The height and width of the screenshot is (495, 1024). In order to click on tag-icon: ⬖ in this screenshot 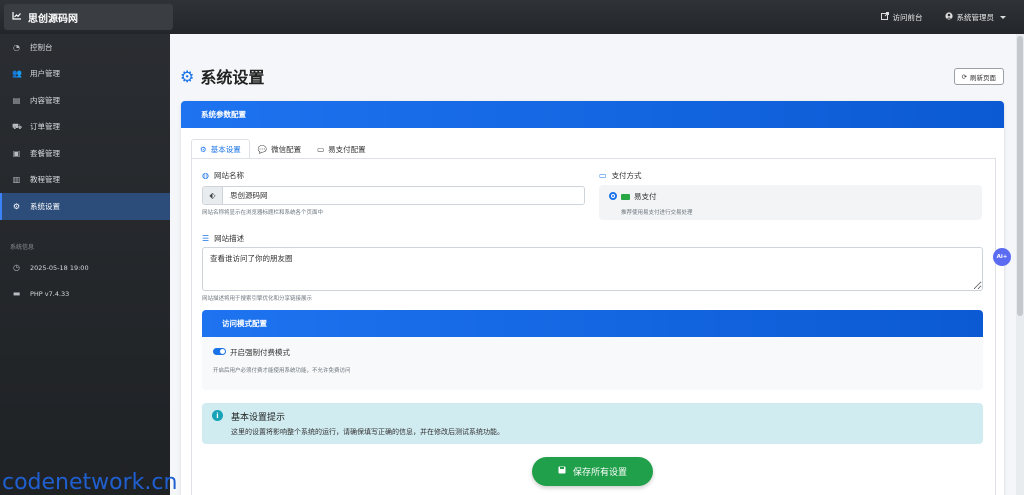, I will do `click(213, 195)`.